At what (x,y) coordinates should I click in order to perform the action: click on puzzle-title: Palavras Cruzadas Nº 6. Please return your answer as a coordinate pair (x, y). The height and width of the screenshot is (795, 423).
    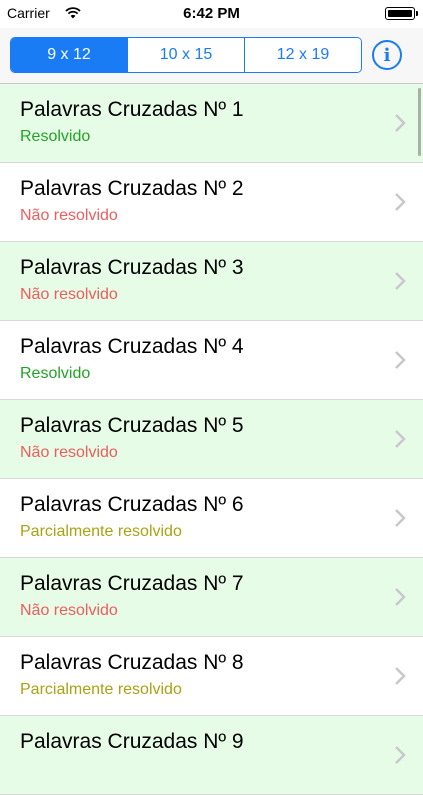
    Looking at the image, I should click on (132, 504).